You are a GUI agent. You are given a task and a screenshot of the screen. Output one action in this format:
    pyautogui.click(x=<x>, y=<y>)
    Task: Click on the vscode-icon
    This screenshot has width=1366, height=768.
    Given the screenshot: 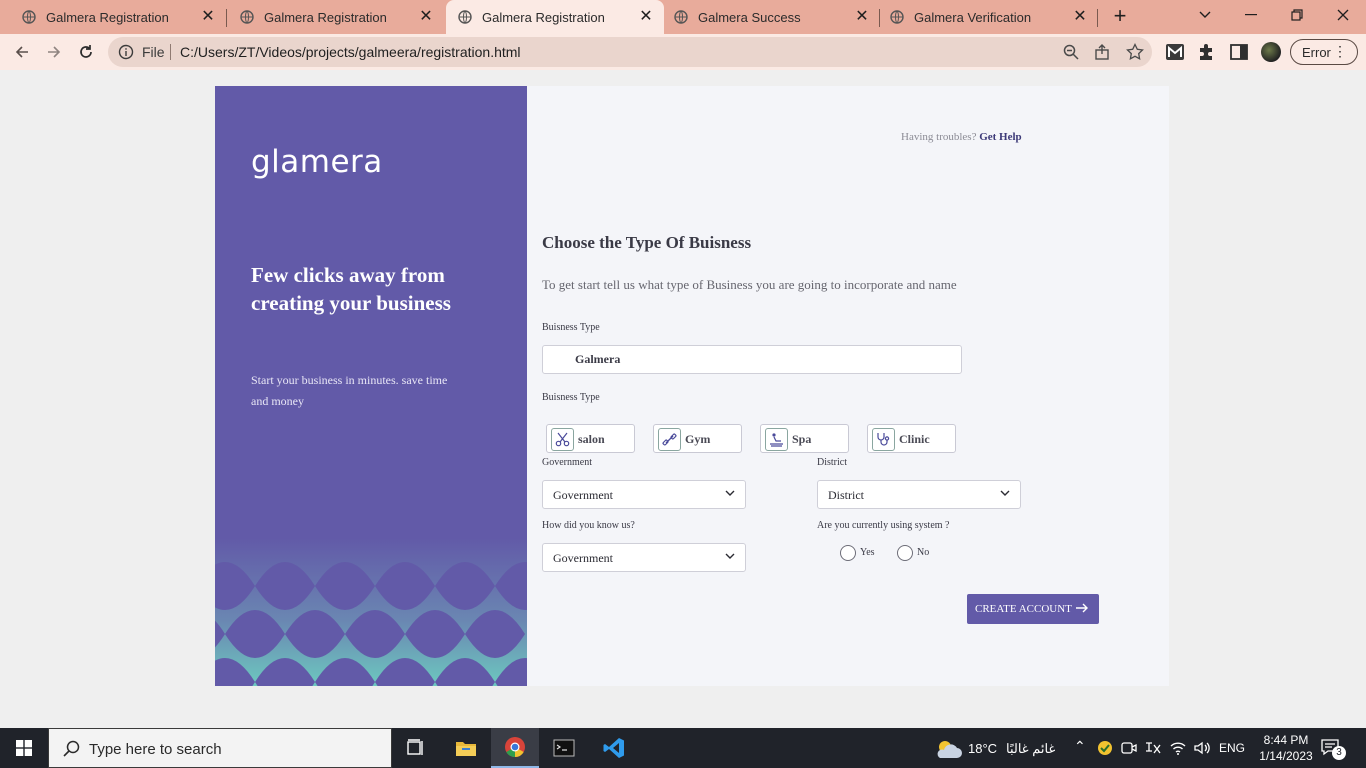 What is the action you would take?
    pyautogui.click(x=613, y=748)
    